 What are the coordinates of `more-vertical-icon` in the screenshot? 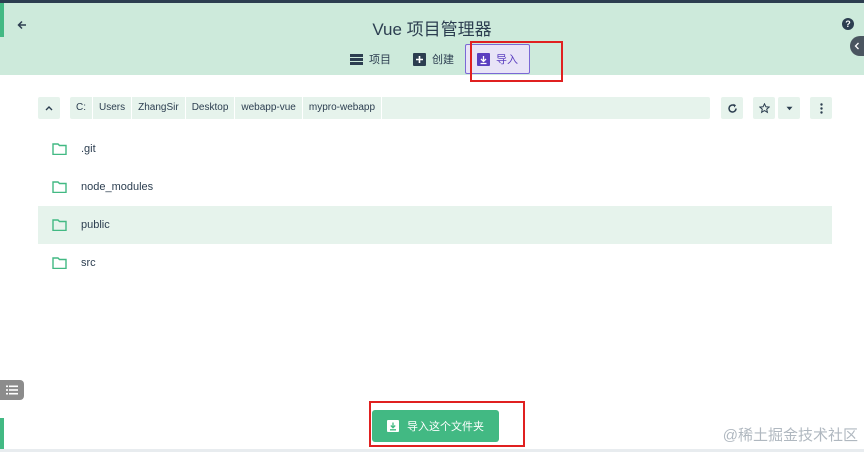 It's located at (821, 108).